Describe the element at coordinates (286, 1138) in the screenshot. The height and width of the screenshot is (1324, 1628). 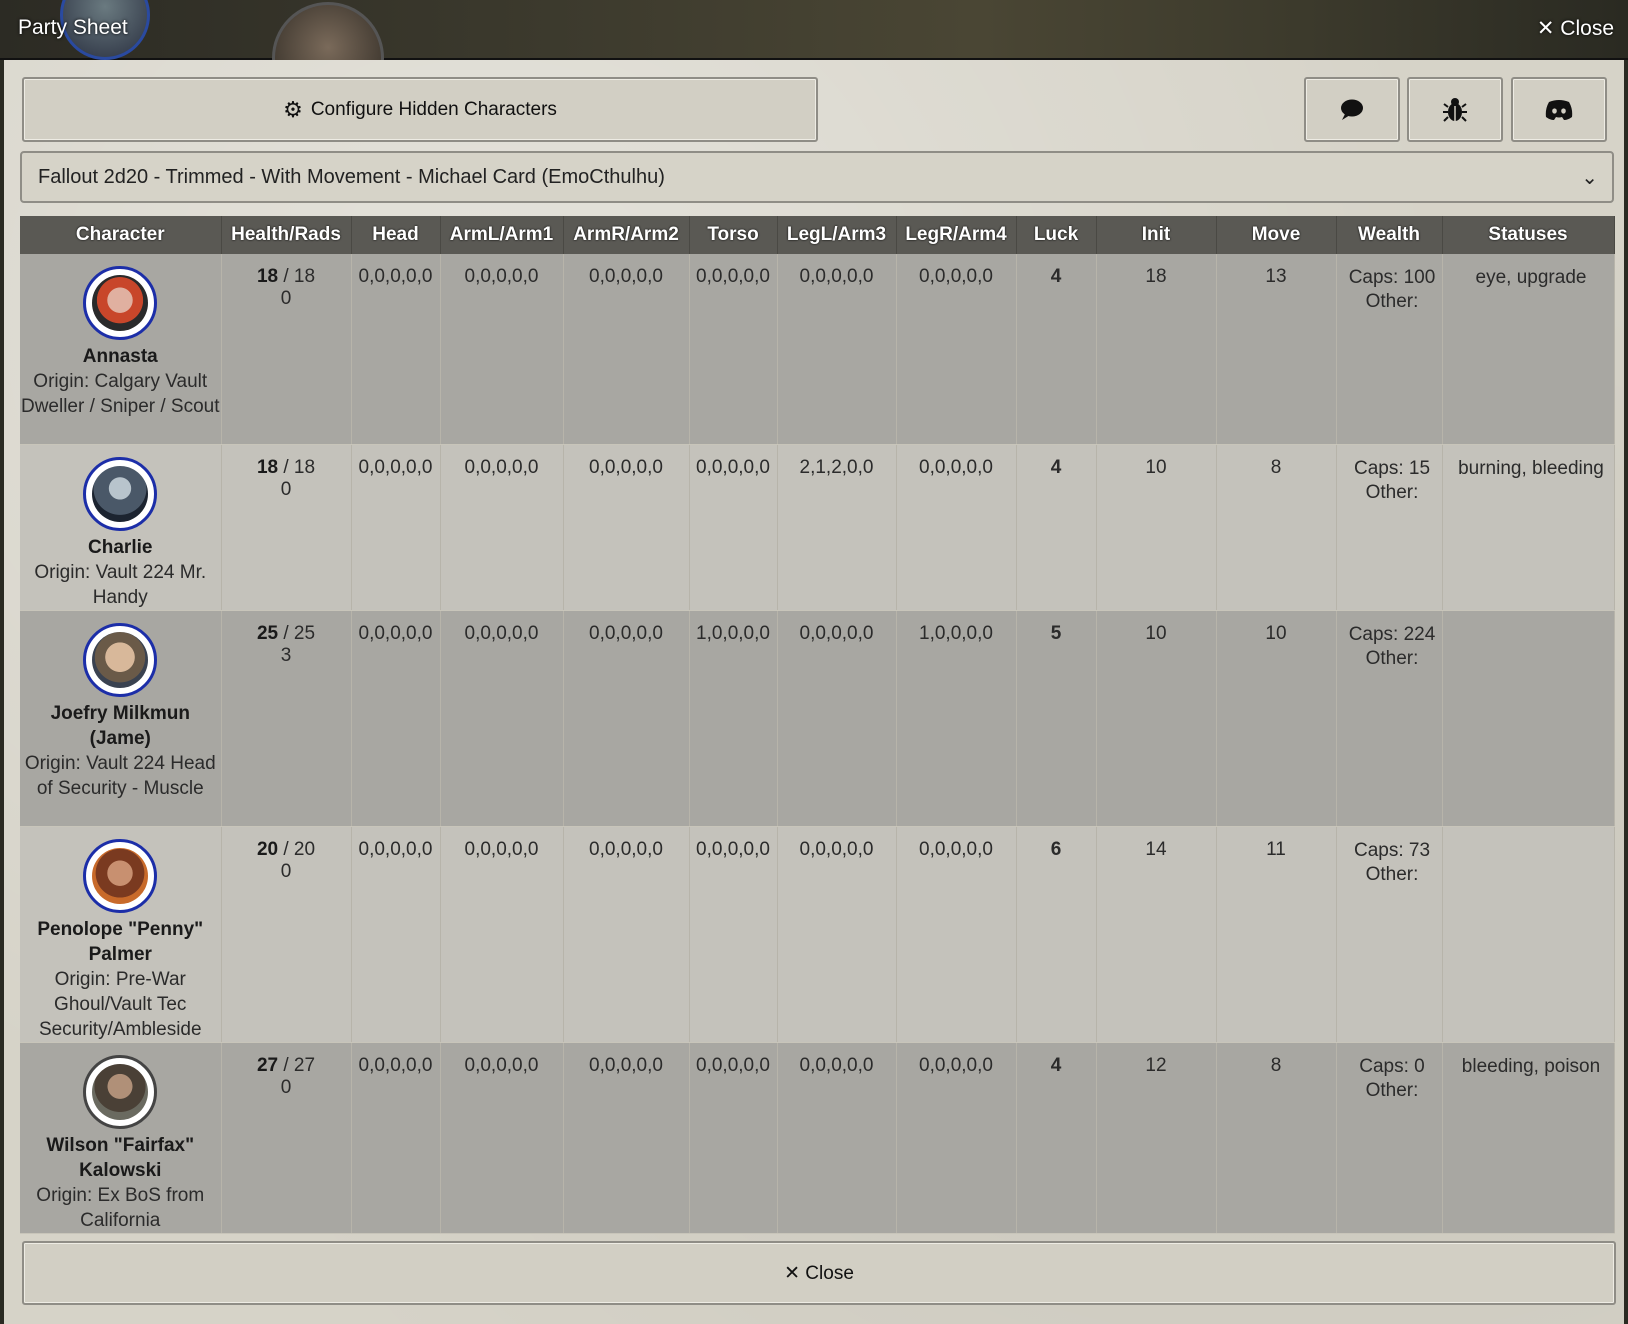
I see `health-rads-cell: 27 / 27 0` at that location.